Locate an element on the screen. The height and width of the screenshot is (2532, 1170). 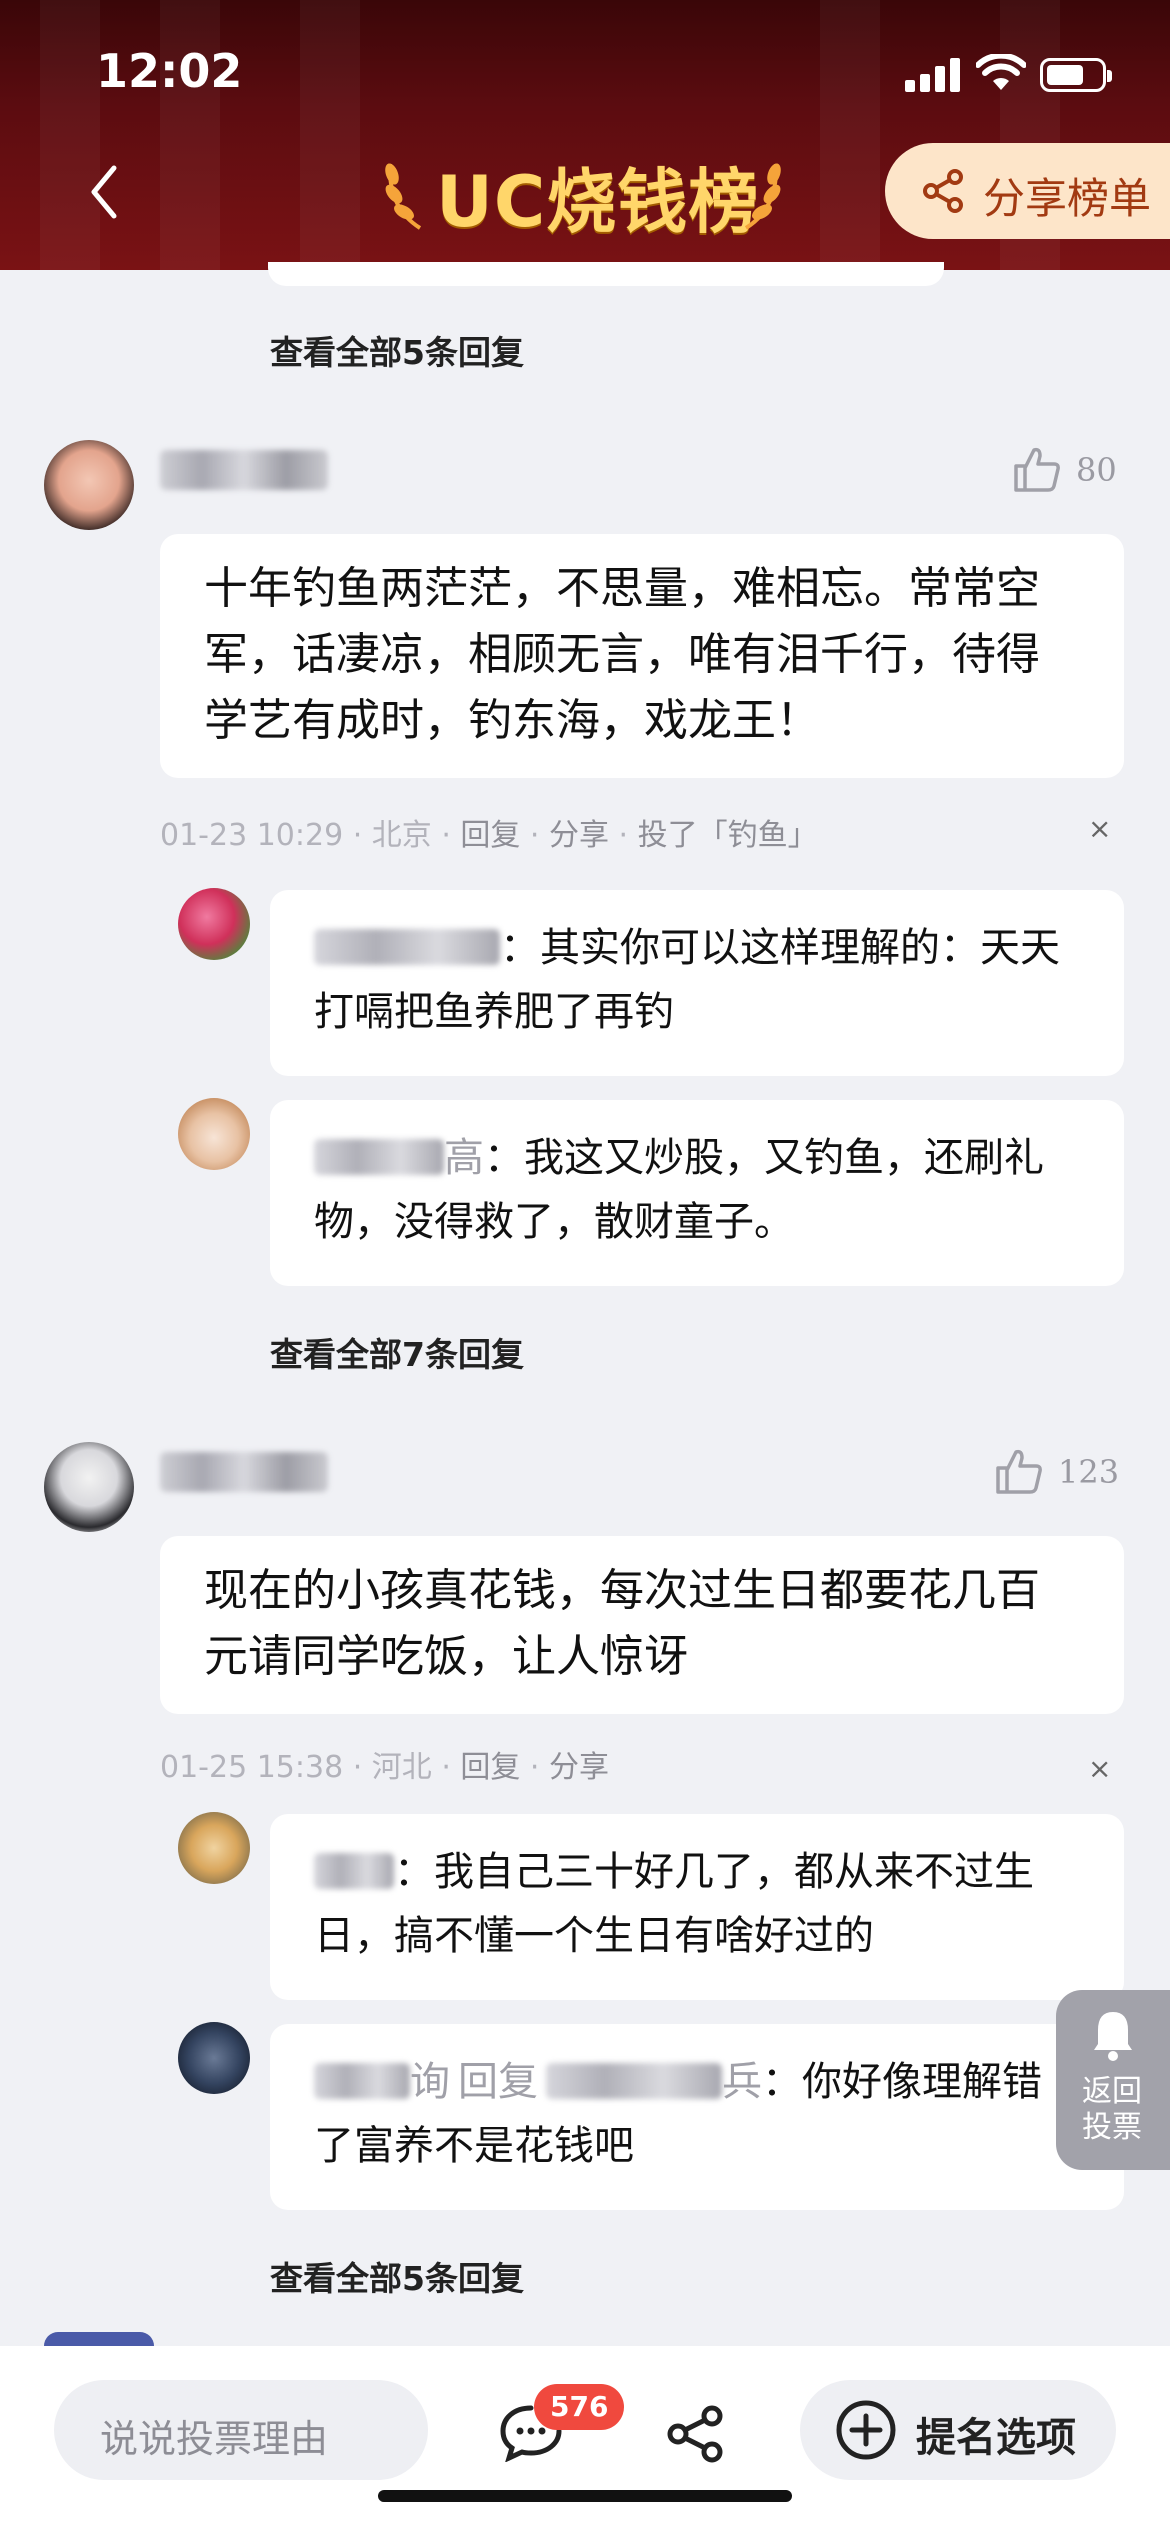
reply-bubble: ：其实你可以这样理解的：天天打嗝把鱼养肥了再钓 is located at coordinates (697, 983).